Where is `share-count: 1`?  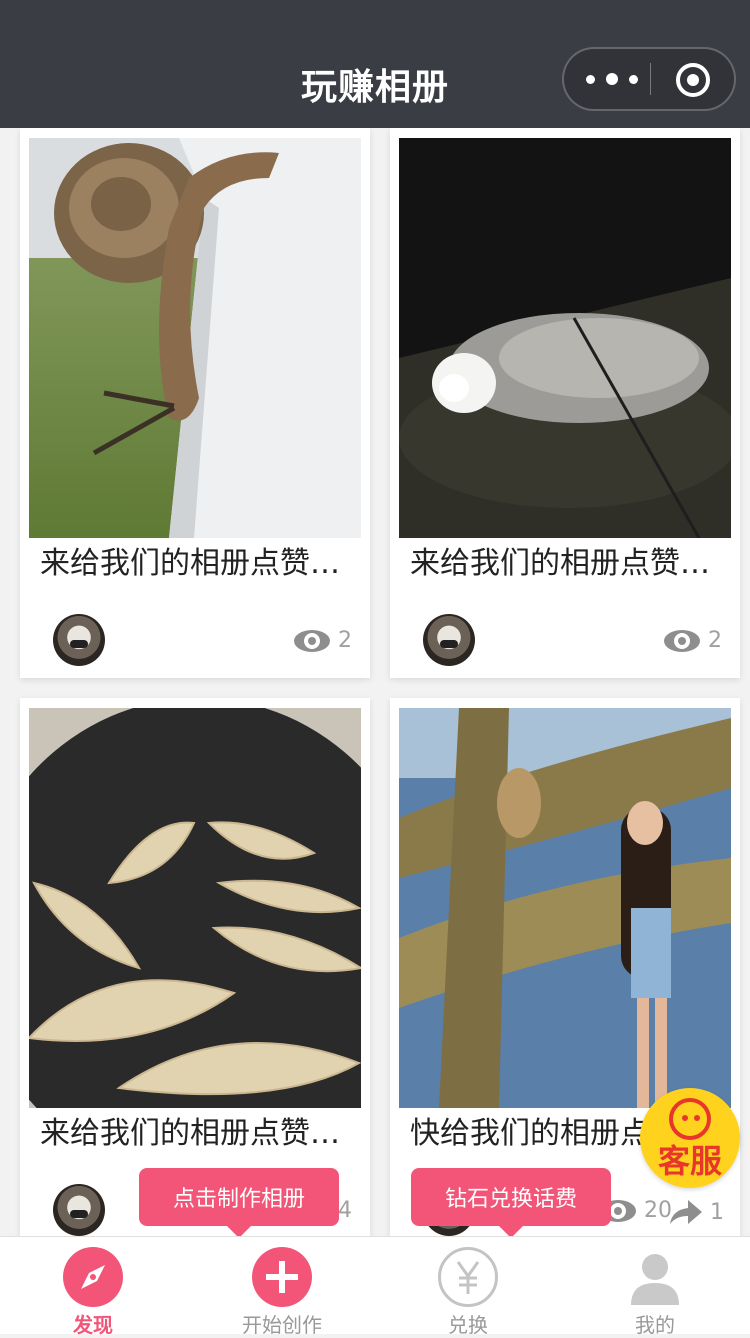
share-count: 1 is located at coordinates (696, 1212).